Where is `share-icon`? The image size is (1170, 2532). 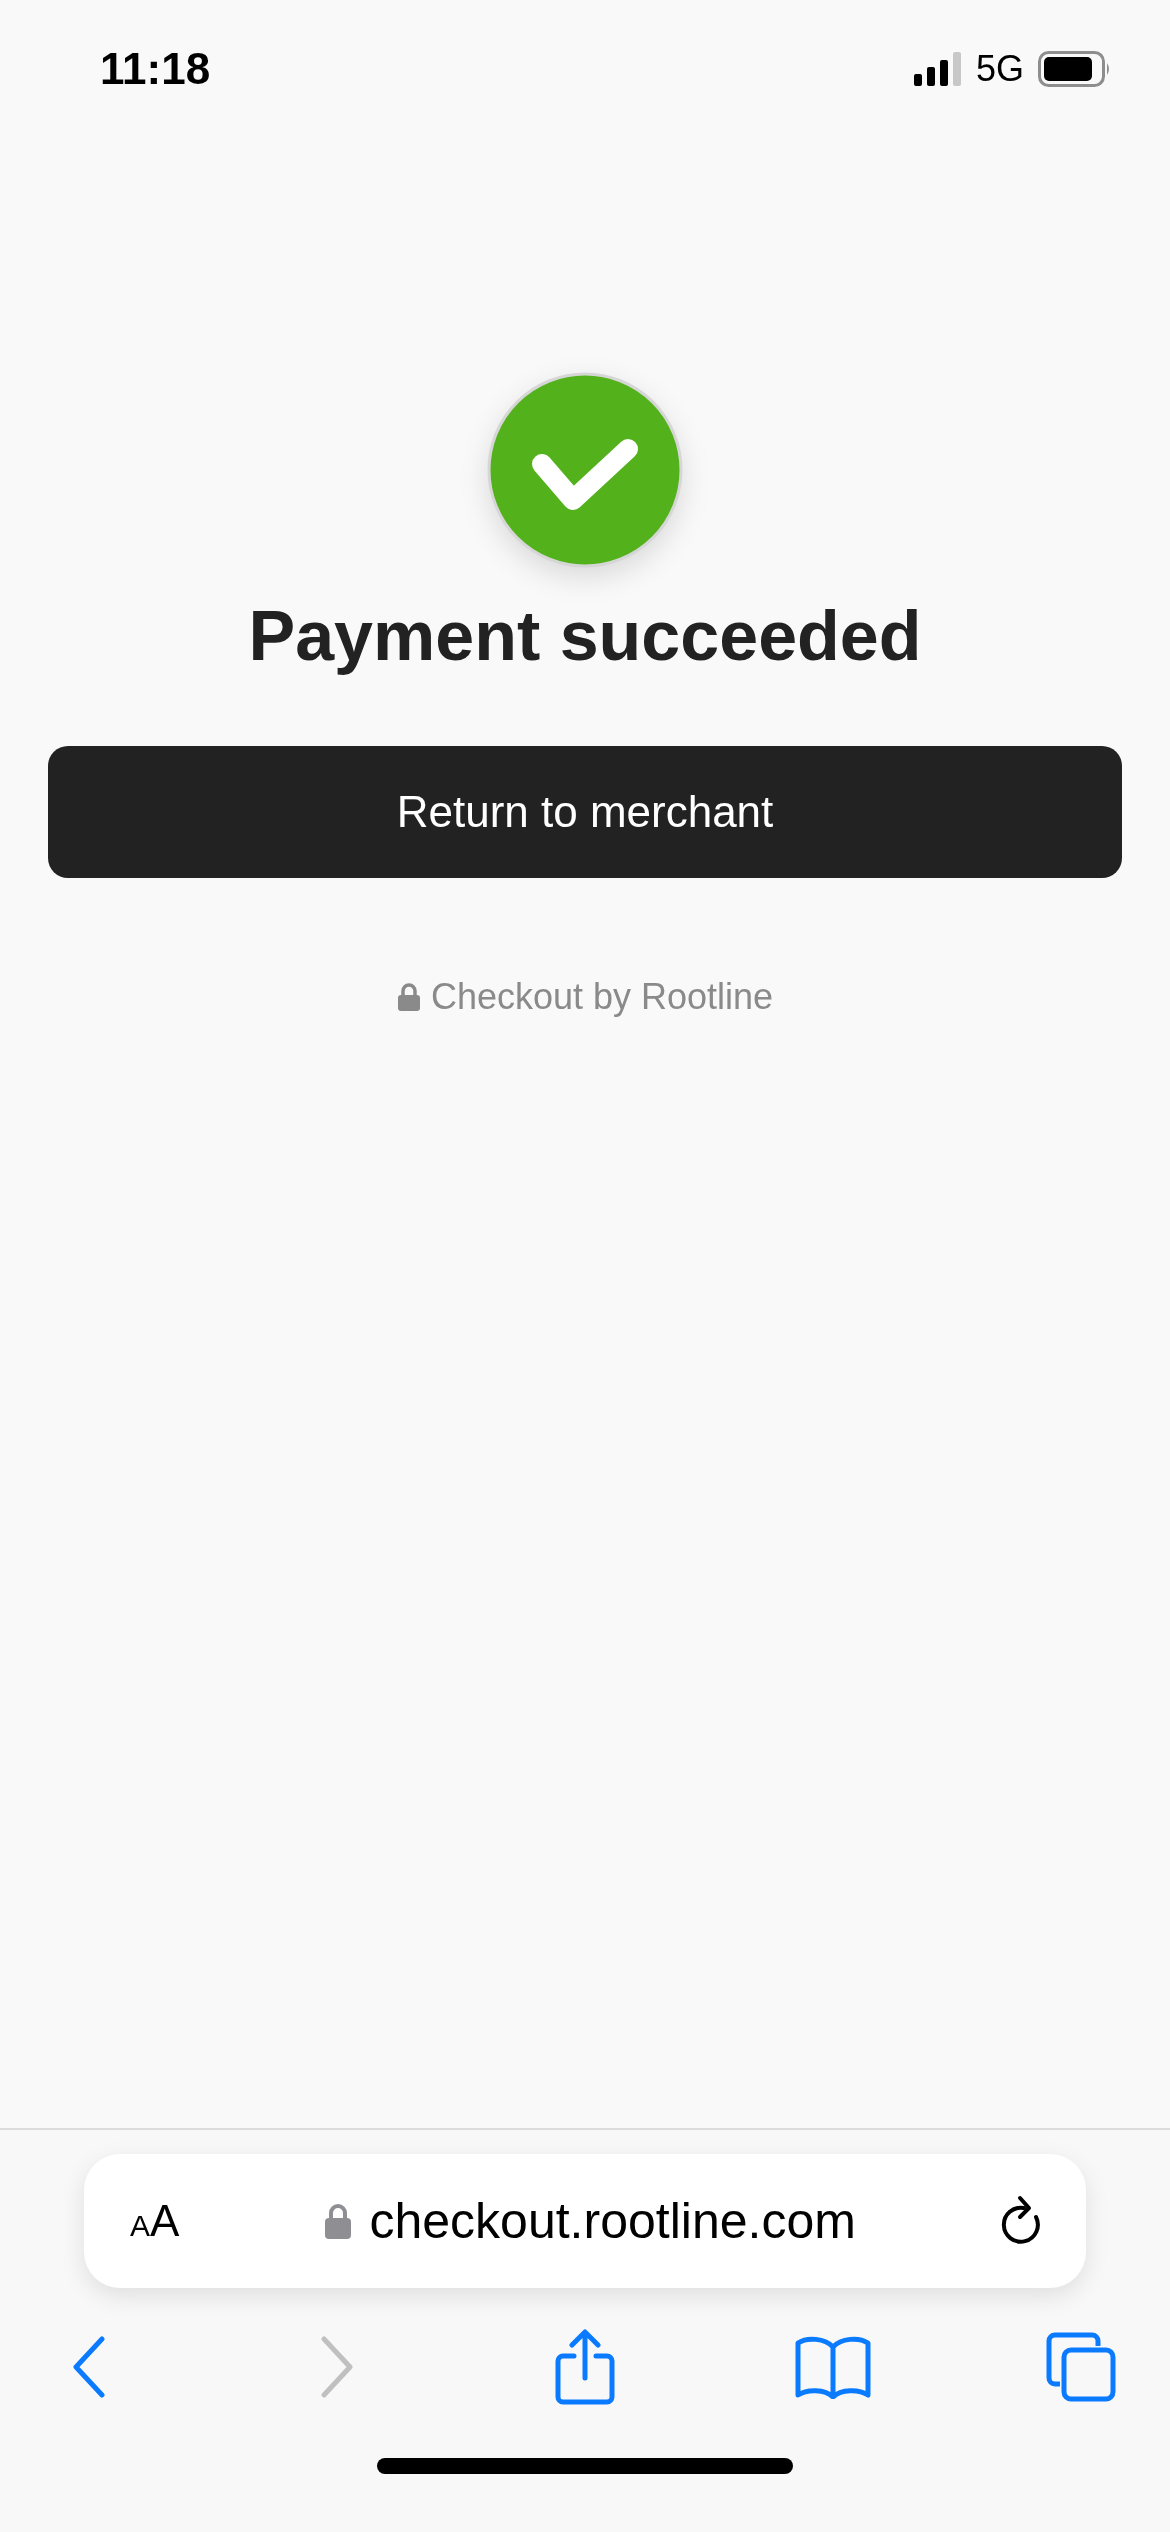 share-icon is located at coordinates (585, 2367).